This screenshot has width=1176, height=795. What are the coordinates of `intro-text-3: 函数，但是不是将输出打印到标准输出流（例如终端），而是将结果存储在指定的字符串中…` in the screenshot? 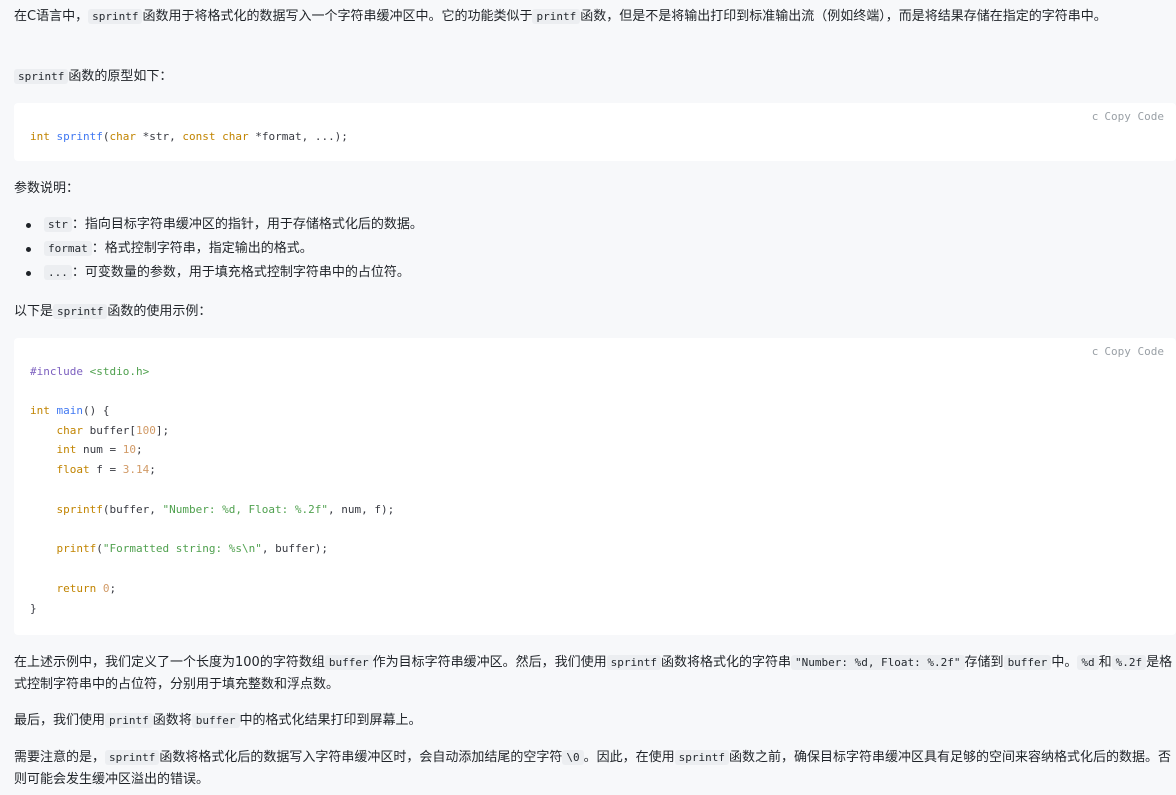 It's located at (843, 16).